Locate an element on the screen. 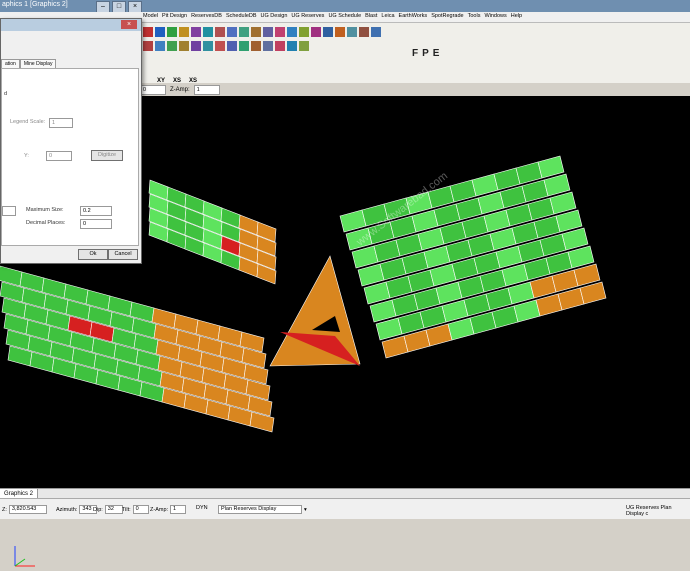 The height and width of the screenshot is (571, 690). trim-tool-icon is located at coordinates (232, 46).